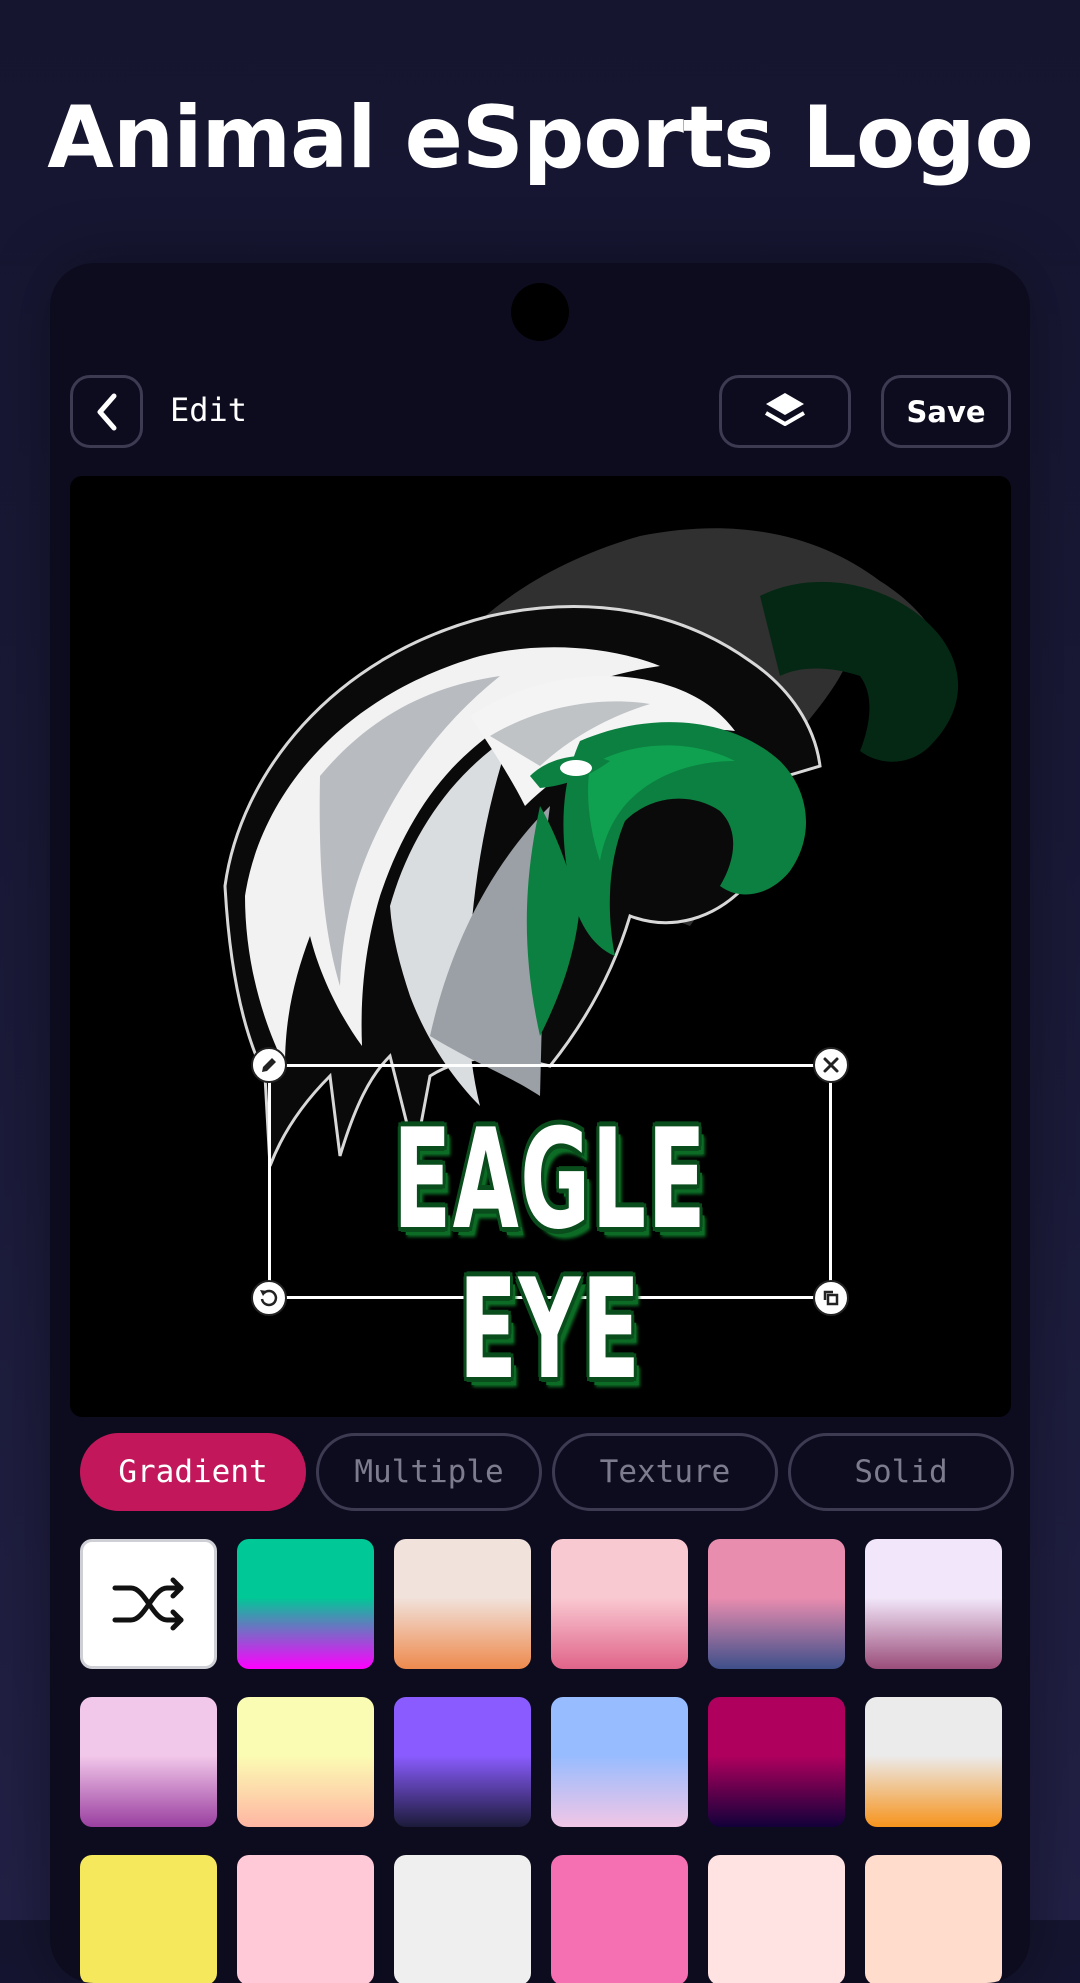 Image resolution: width=1080 pixels, height=1983 pixels. I want to click on layers-icon, so click(785, 409).